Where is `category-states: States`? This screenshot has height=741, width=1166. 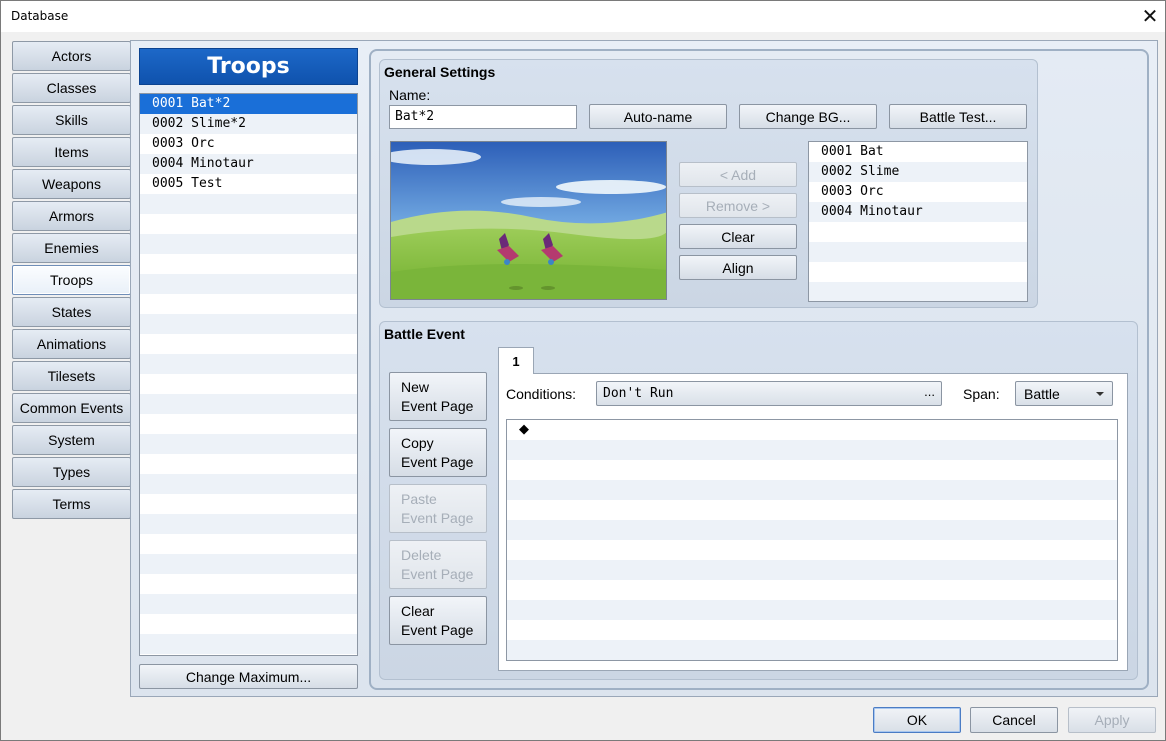 category-states: States is located at coordinates (71, 312).